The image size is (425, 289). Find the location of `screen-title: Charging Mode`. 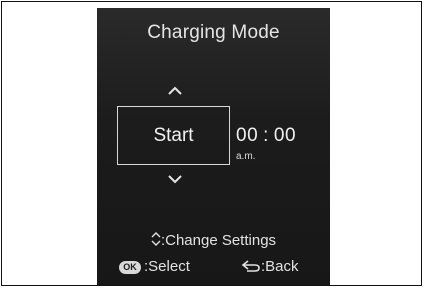

screen-title: Charging Mode is located at coordinates (213, 32).